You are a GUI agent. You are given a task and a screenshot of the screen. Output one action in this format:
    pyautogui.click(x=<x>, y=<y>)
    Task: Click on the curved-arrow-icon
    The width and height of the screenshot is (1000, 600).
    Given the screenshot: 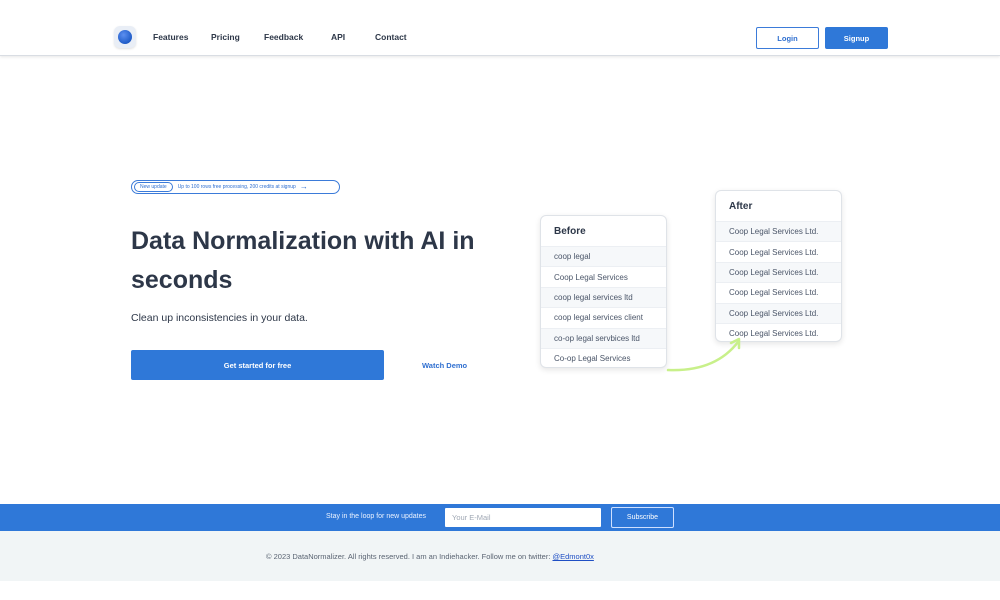 What is the action you would take?
    pyautogui.click(x=703, y=354)
    